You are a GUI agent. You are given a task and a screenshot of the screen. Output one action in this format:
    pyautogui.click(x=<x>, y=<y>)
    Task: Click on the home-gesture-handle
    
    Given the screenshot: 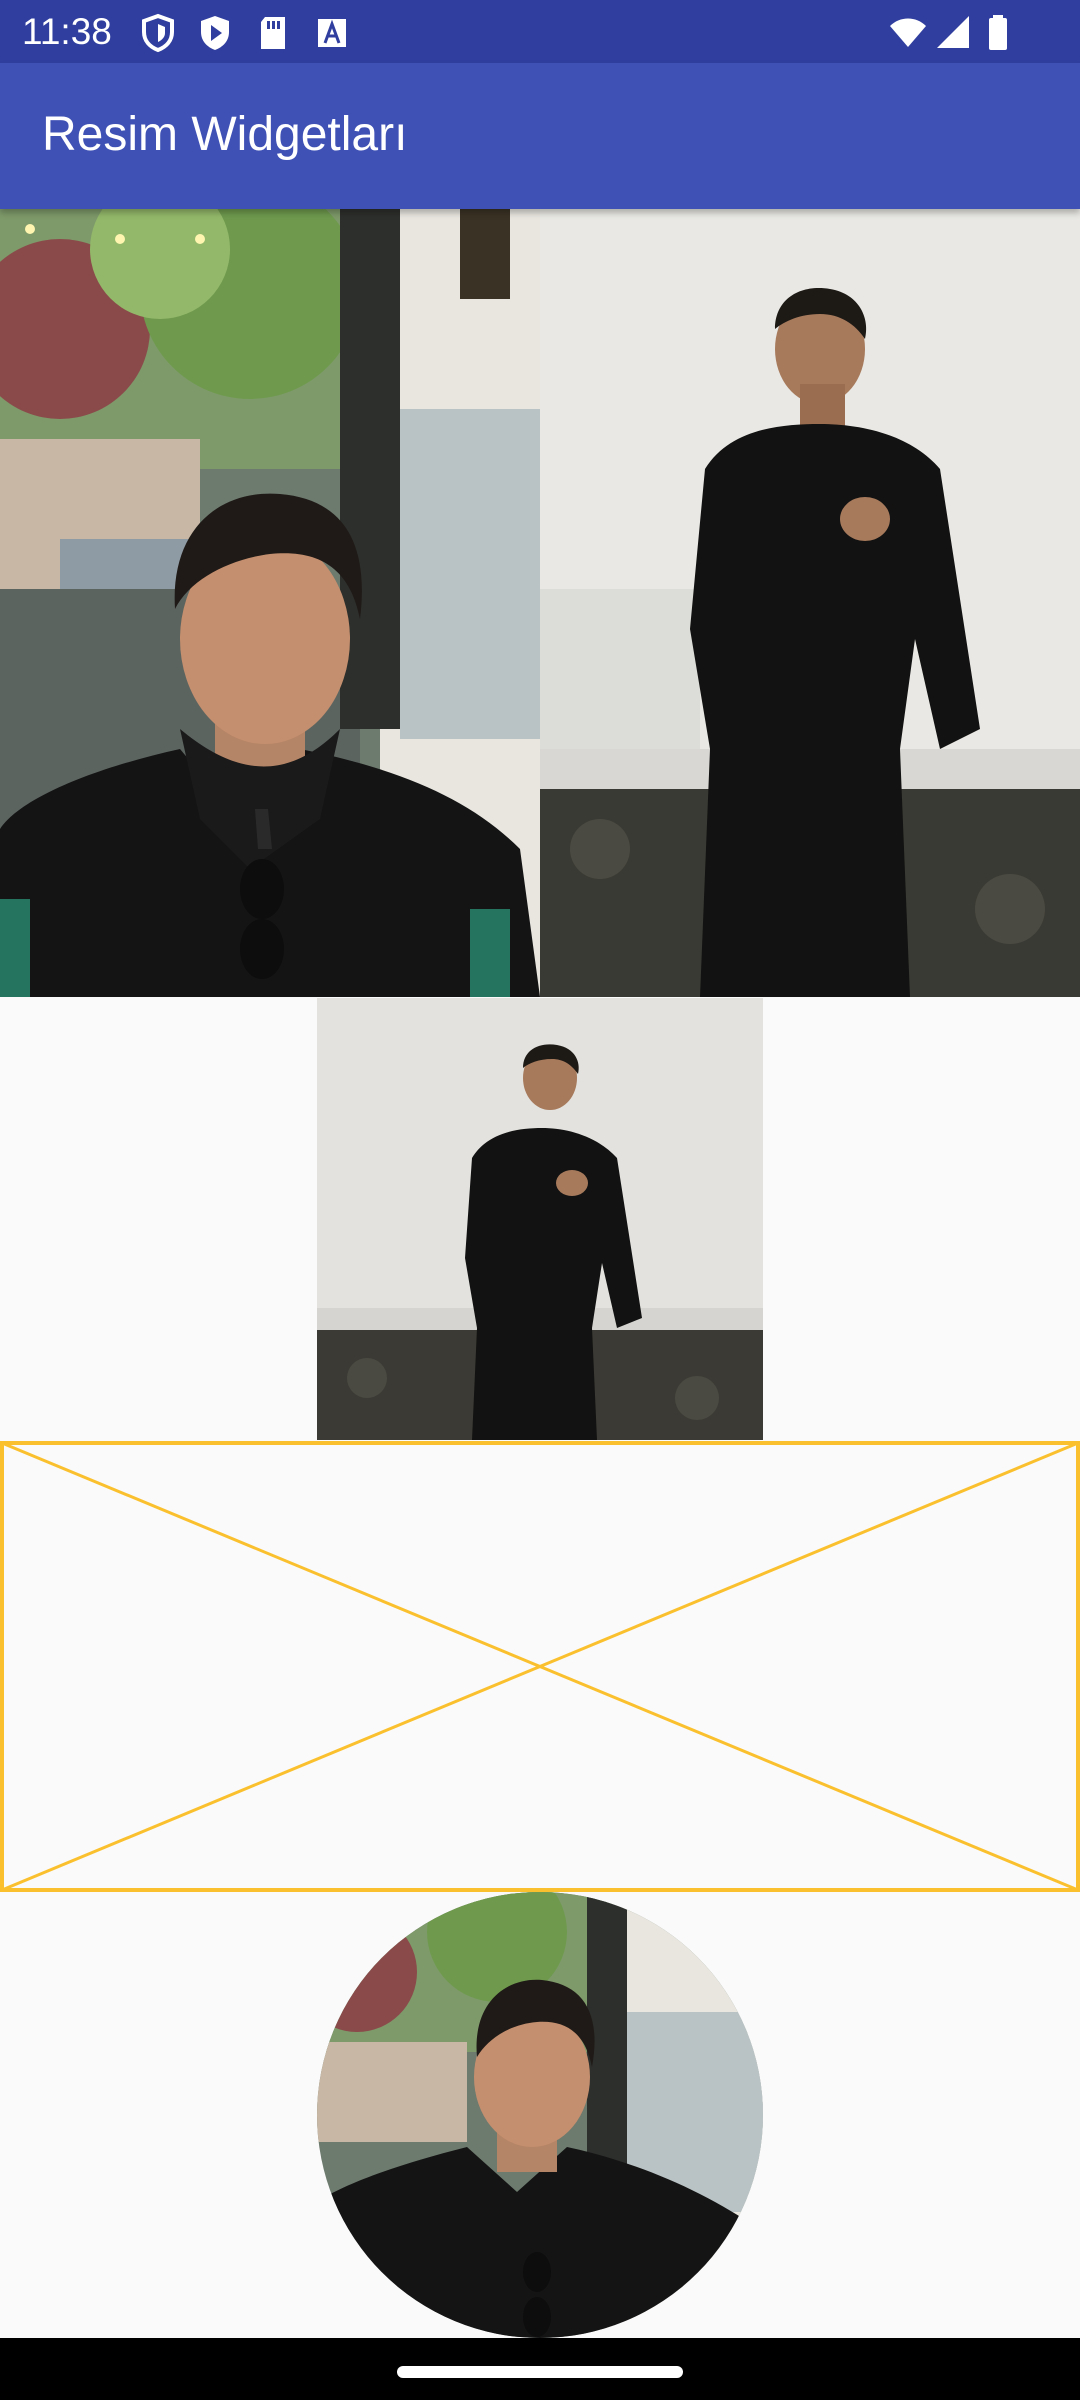 What is the action you would take?
    pyautogui.click(x=540, y=2372)
    